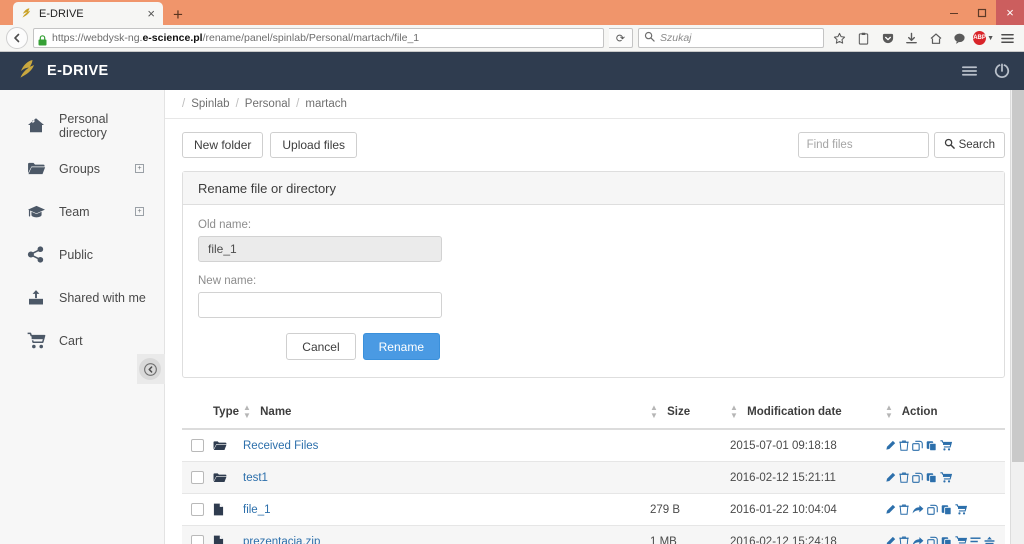 This screenshot has height=544, width=1024. Describe the element at coordinates (247, 411) in the screenshot. I see `sort-icon: ▲ ▼` at that location.